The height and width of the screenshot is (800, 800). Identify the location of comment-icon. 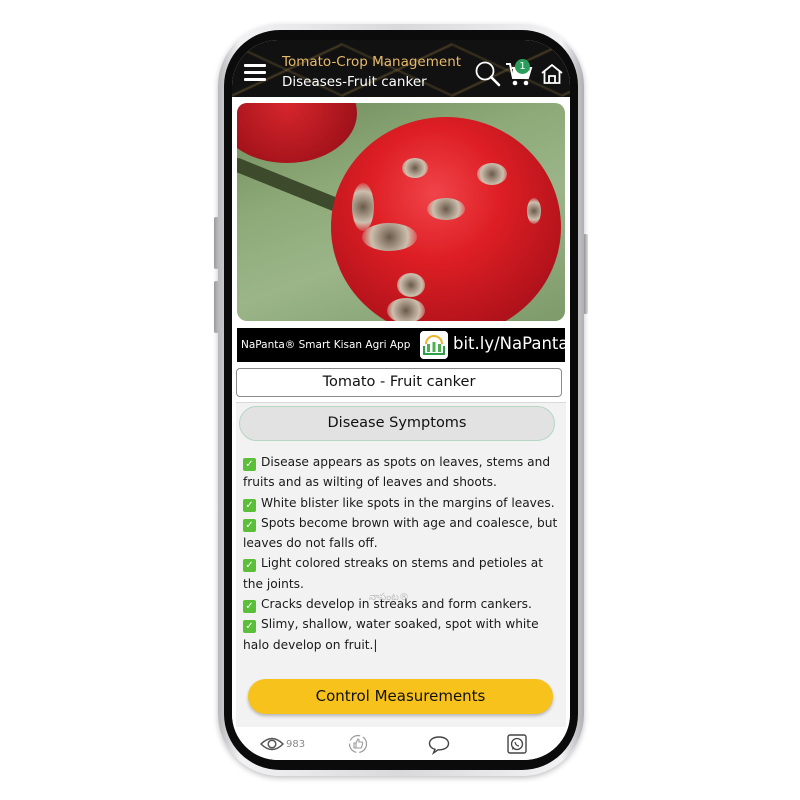
(439, 745).